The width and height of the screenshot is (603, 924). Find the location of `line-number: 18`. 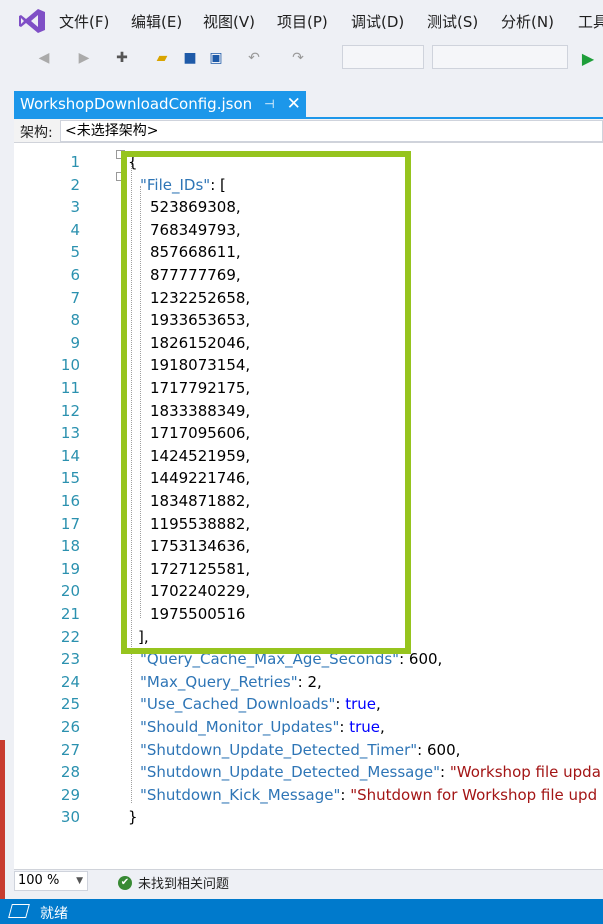

line-number: 18 is located at coordinates (70, 546).